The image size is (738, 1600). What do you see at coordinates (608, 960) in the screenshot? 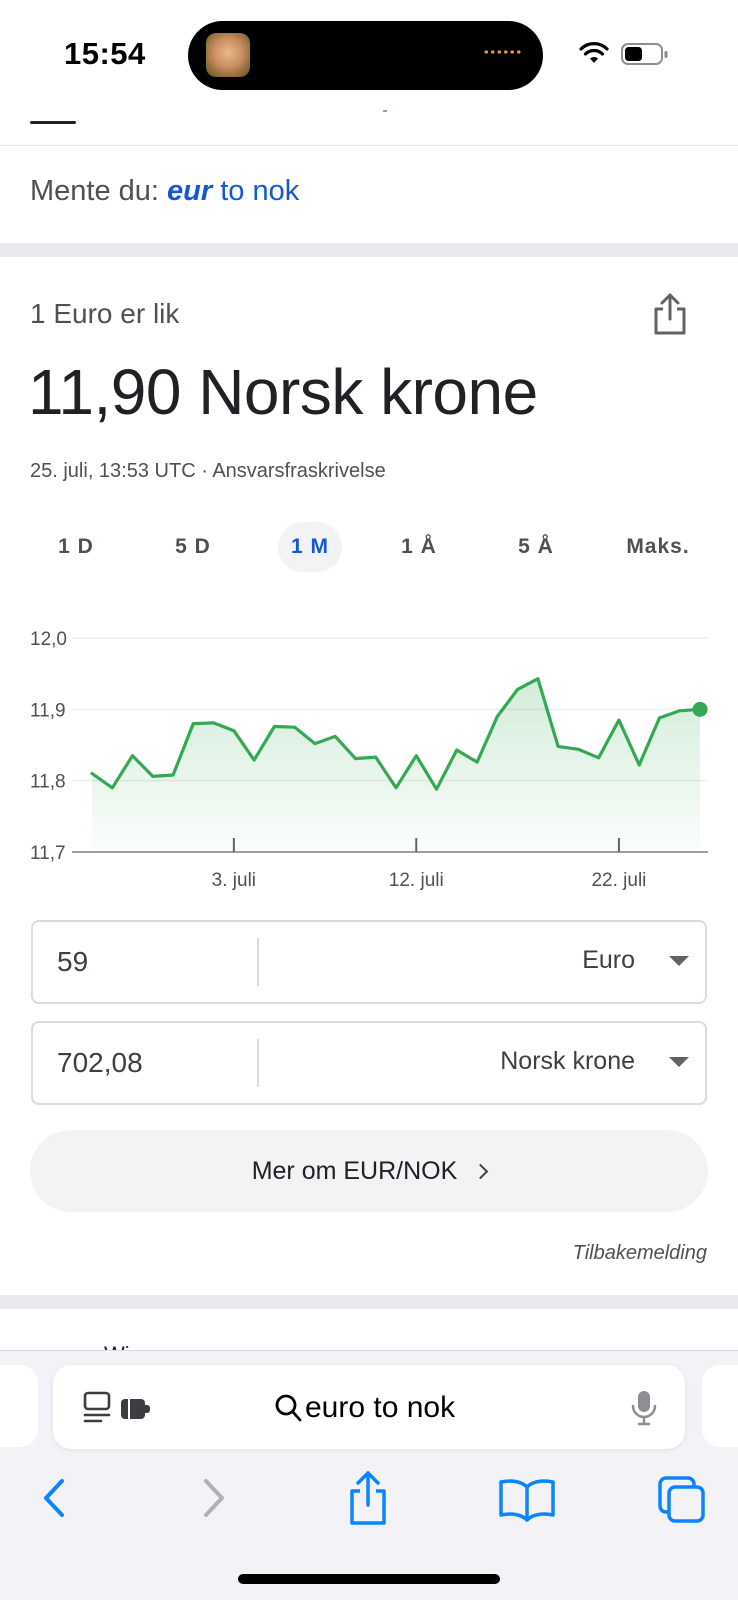
I see `from-currency-select: Euro` at bounding box center [608, 960].